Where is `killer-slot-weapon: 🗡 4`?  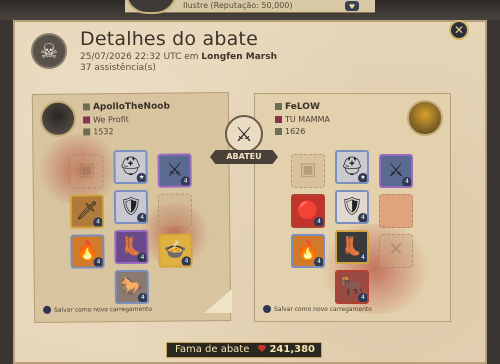 killer-slot-weapon: 🗡 4 is located at coordinates (87, 211).